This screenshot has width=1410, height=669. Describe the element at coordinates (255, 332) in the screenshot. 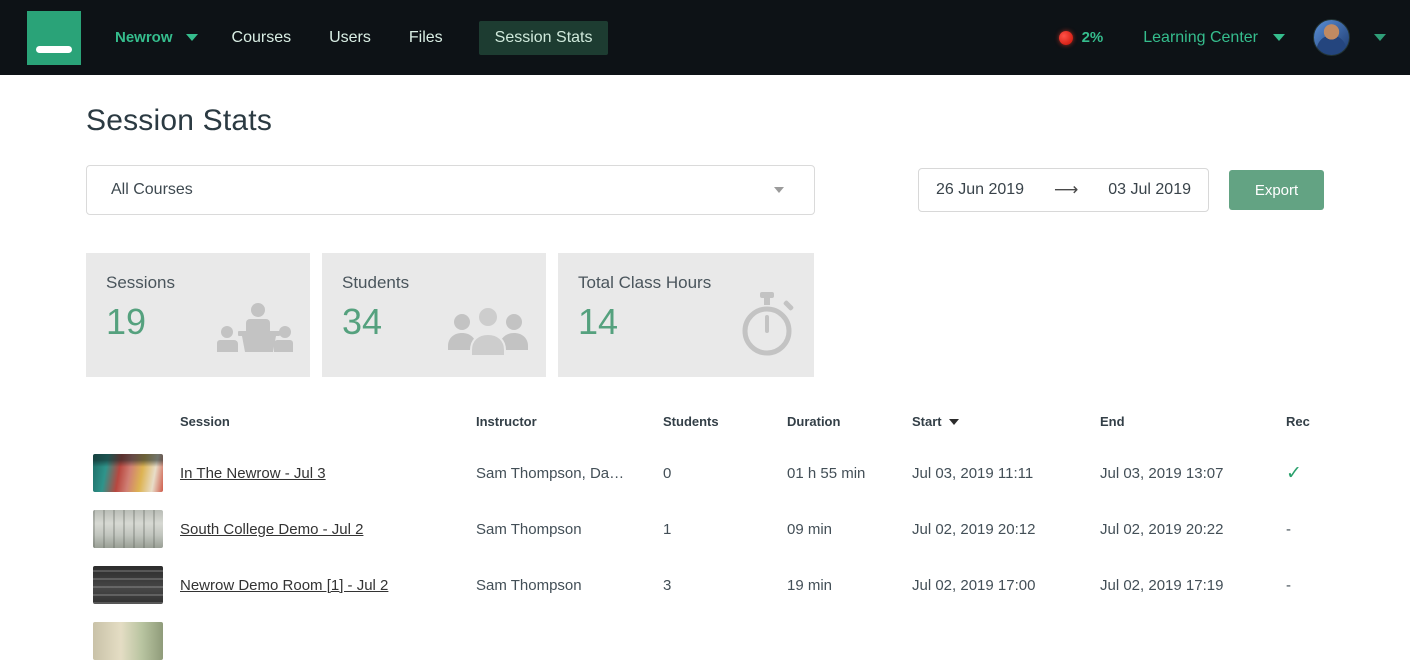

I see `presenter-audience-icon` at that location.